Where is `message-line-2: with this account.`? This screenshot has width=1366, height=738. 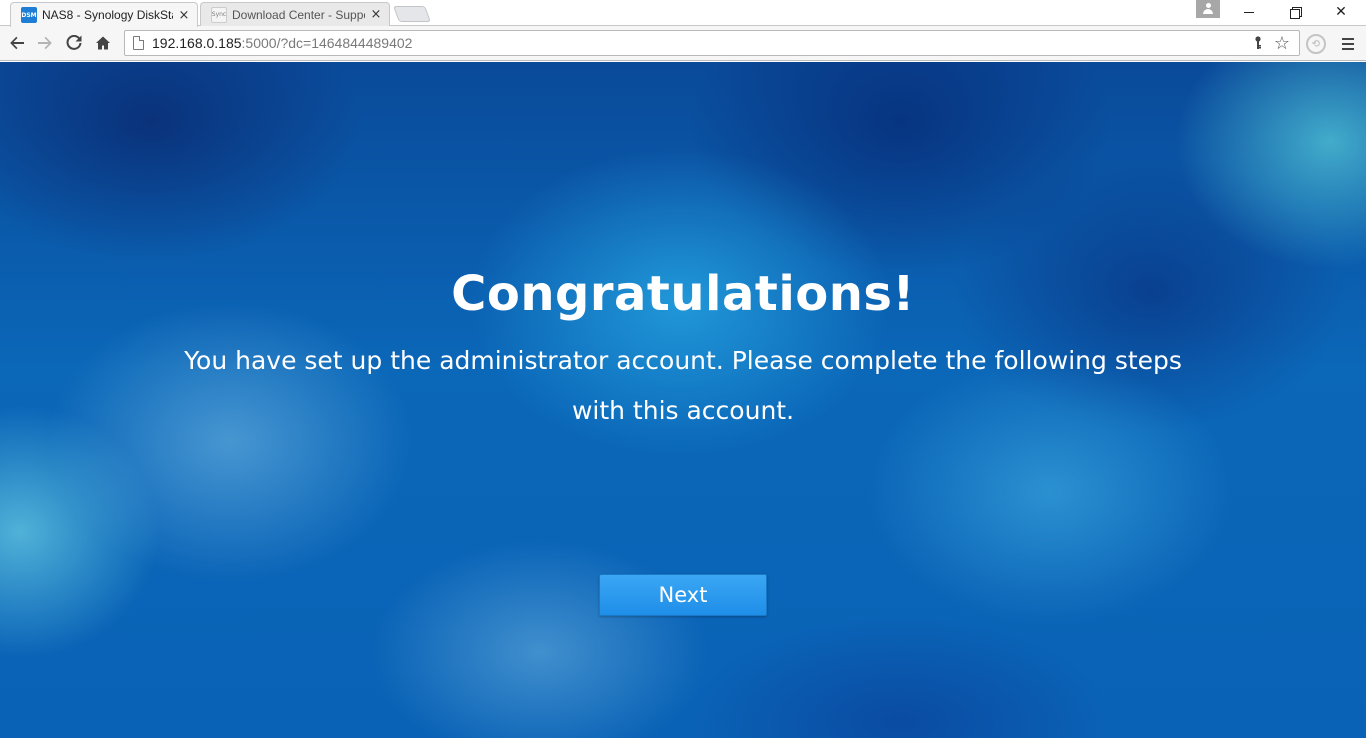 message-line-2: with this account. is located at coordinates (683, 410).